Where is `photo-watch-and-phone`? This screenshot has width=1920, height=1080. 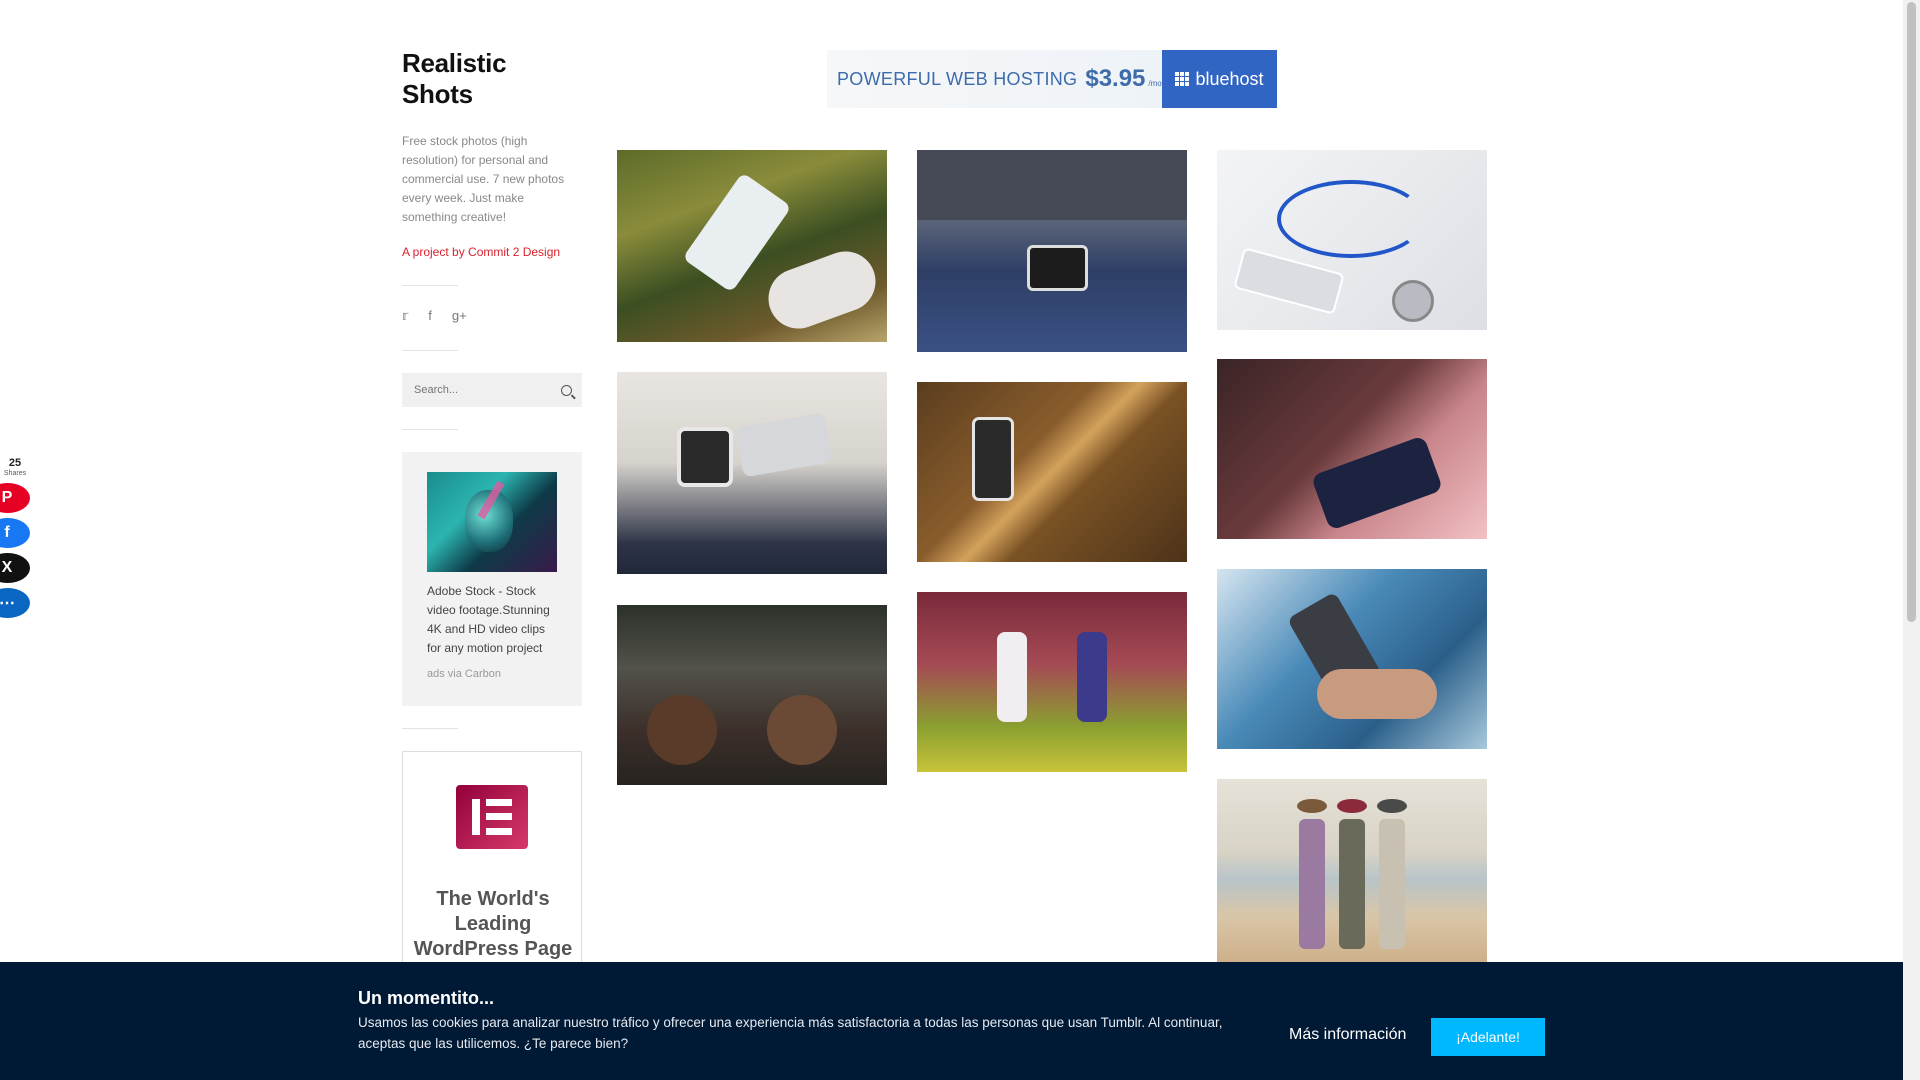 photo-watch-and-phone is located at coordinates (752, 473).